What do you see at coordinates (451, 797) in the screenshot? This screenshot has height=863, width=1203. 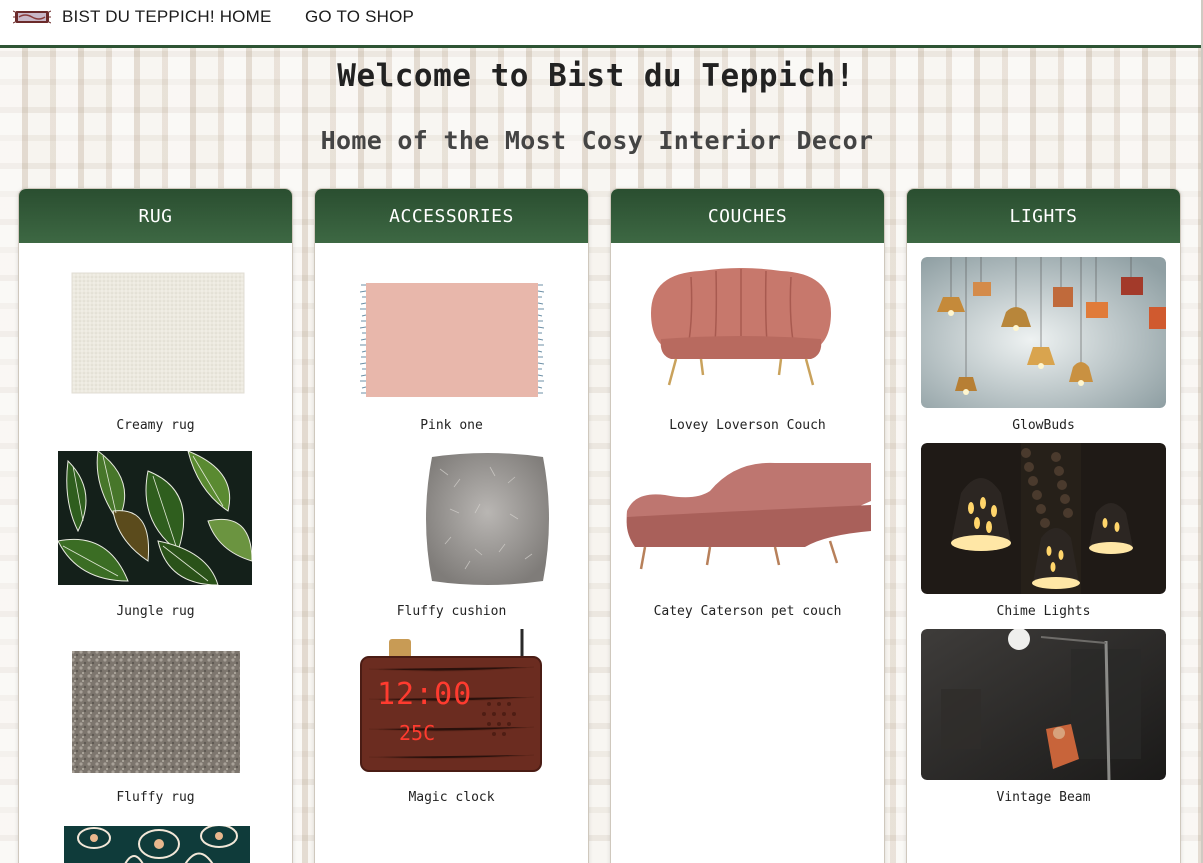 I see `accessory-item-label: Magic clock` at bounding box center [451, 797].